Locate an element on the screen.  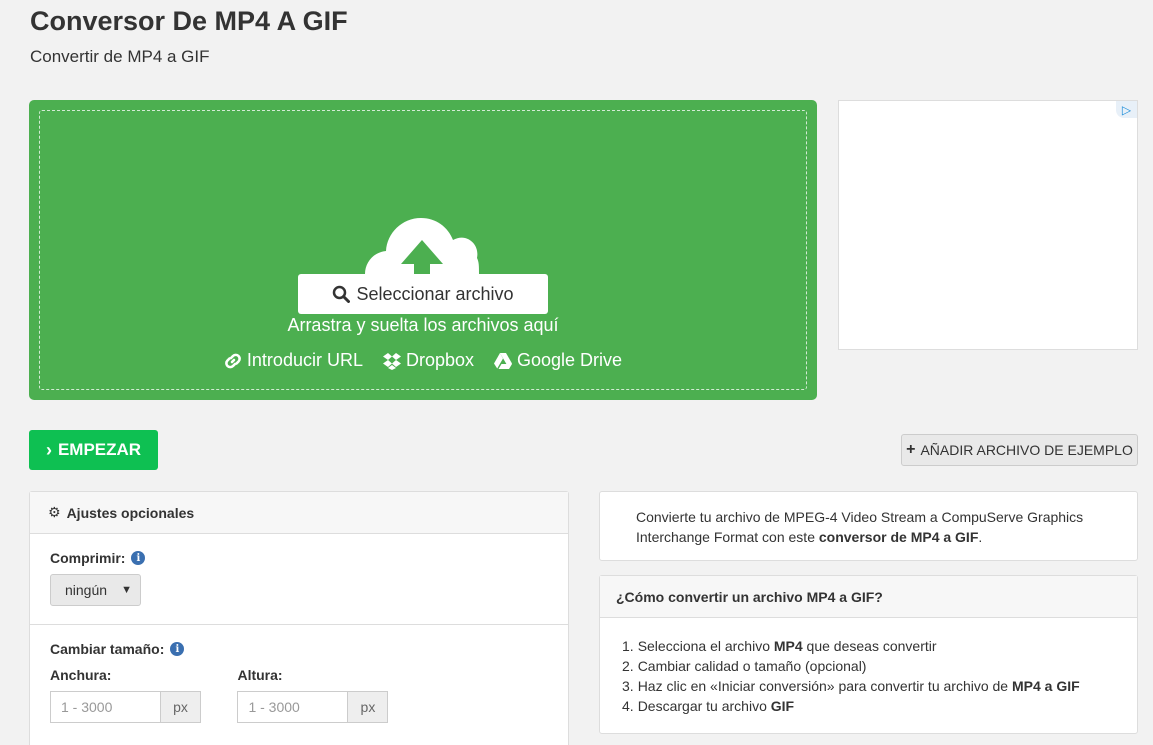
source-url: Introducir URL is located at coordinates (293, 360).